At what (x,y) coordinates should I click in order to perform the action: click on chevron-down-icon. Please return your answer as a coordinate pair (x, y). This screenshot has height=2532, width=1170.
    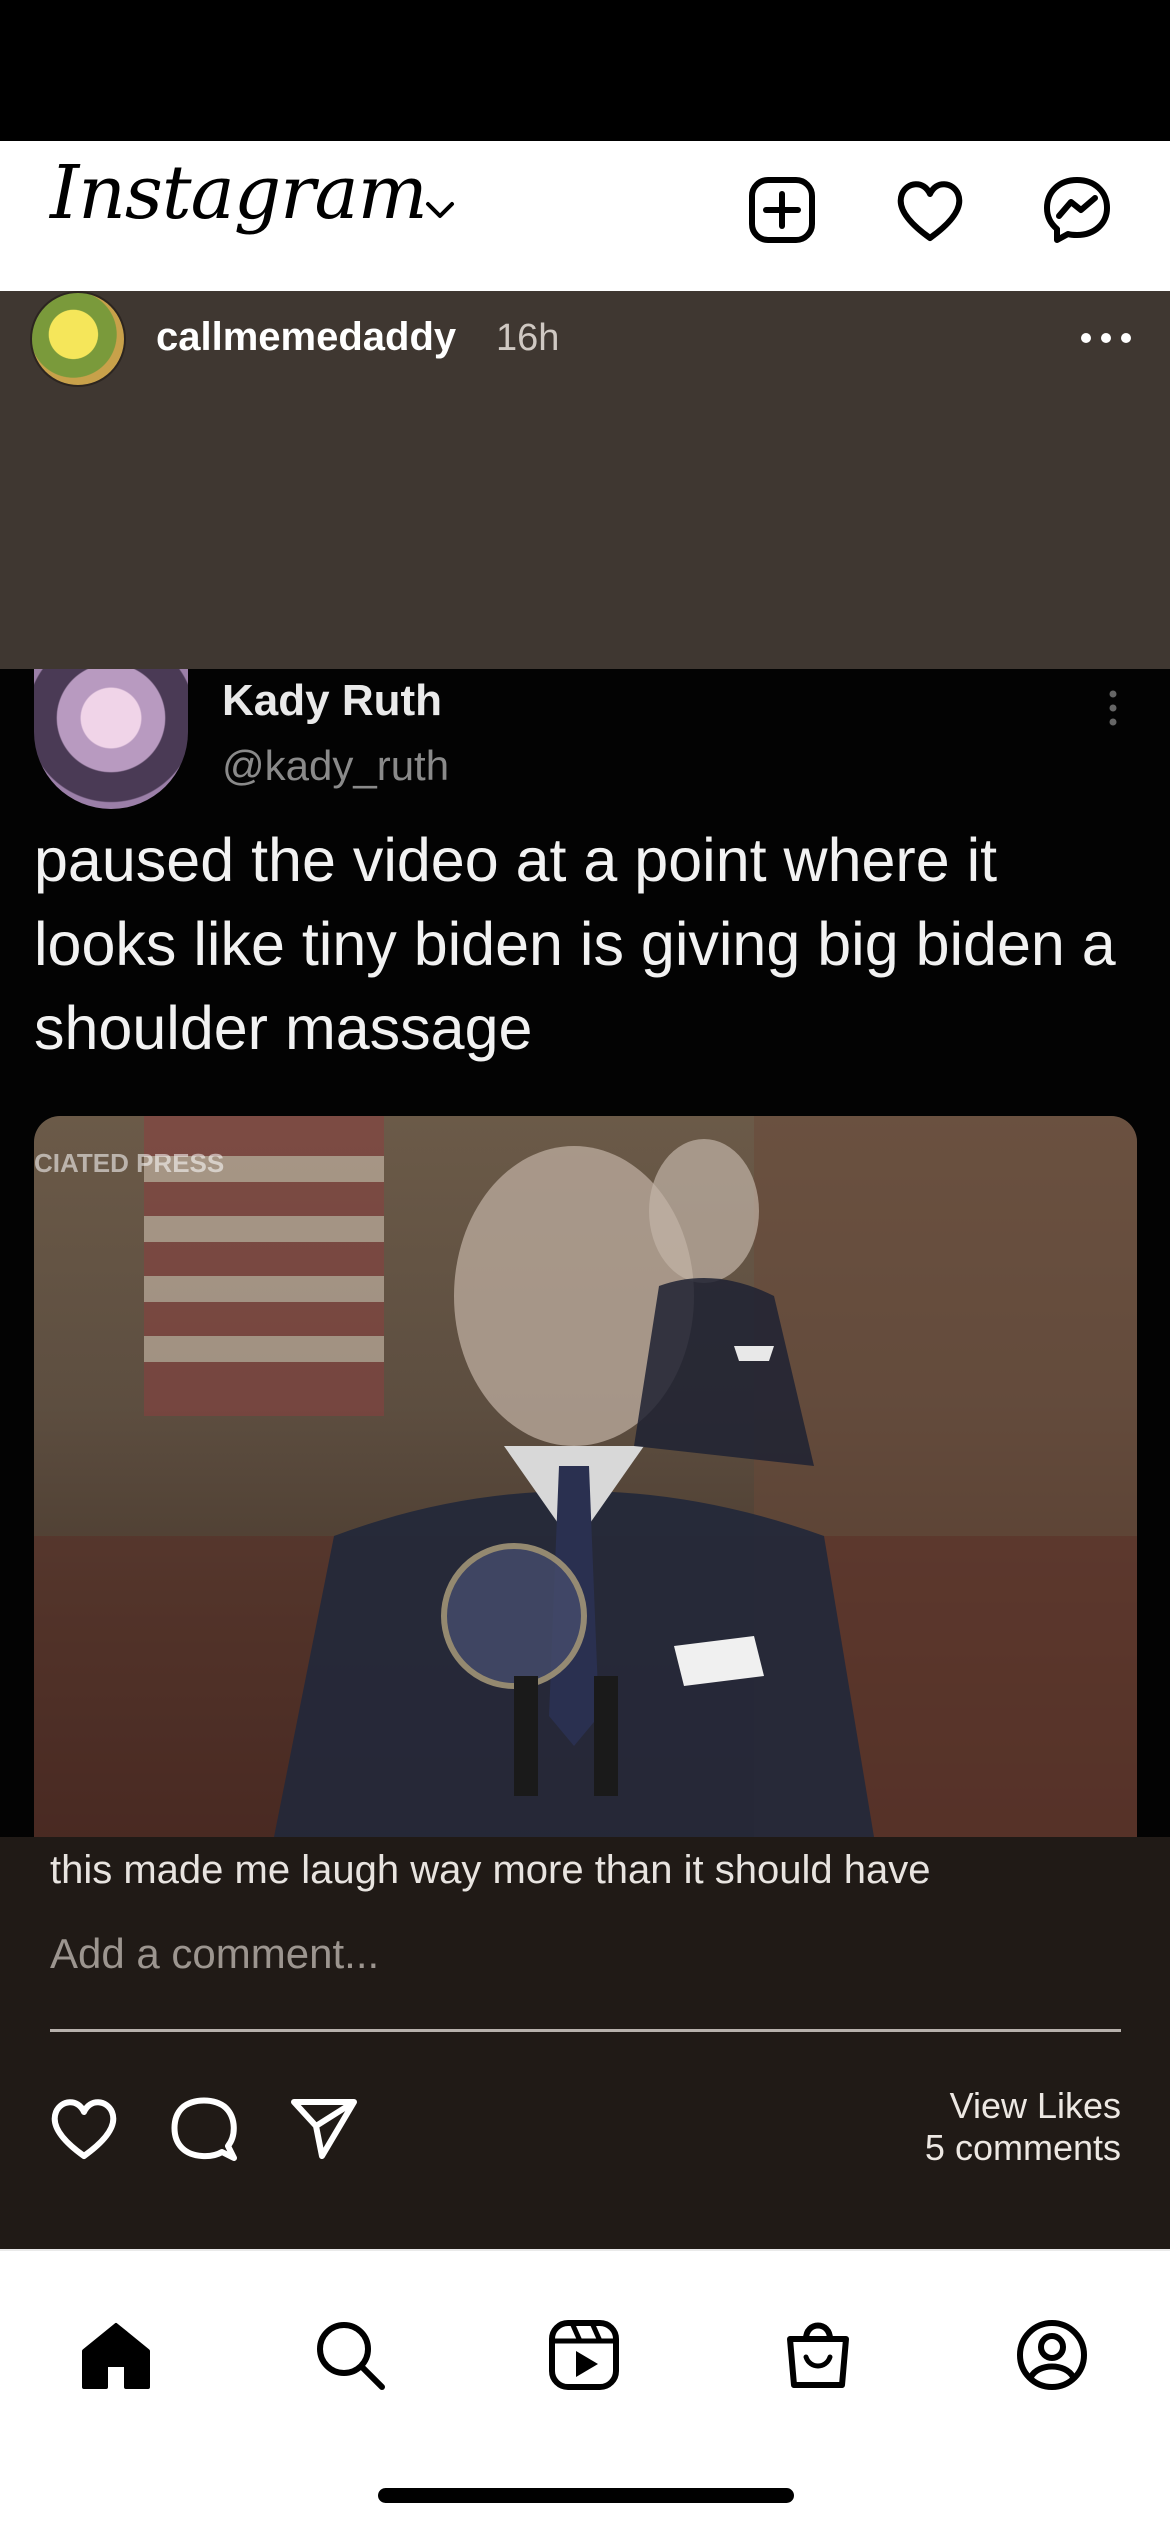
    Looking at the image, I should click on (440, 210).